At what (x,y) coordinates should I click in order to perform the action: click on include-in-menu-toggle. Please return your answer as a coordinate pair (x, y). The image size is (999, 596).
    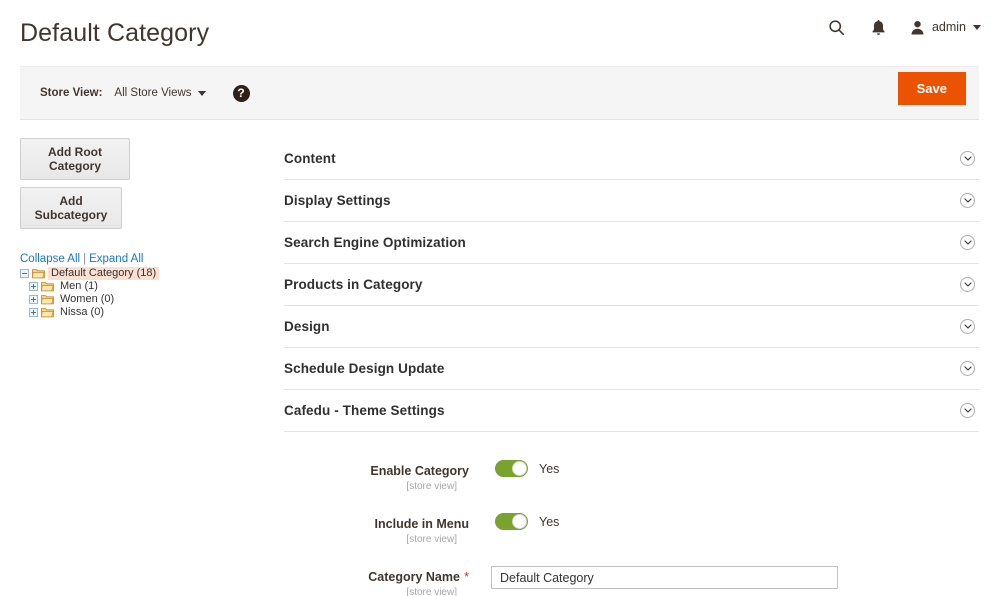
    Looking at the image, I should click on (511, 521).